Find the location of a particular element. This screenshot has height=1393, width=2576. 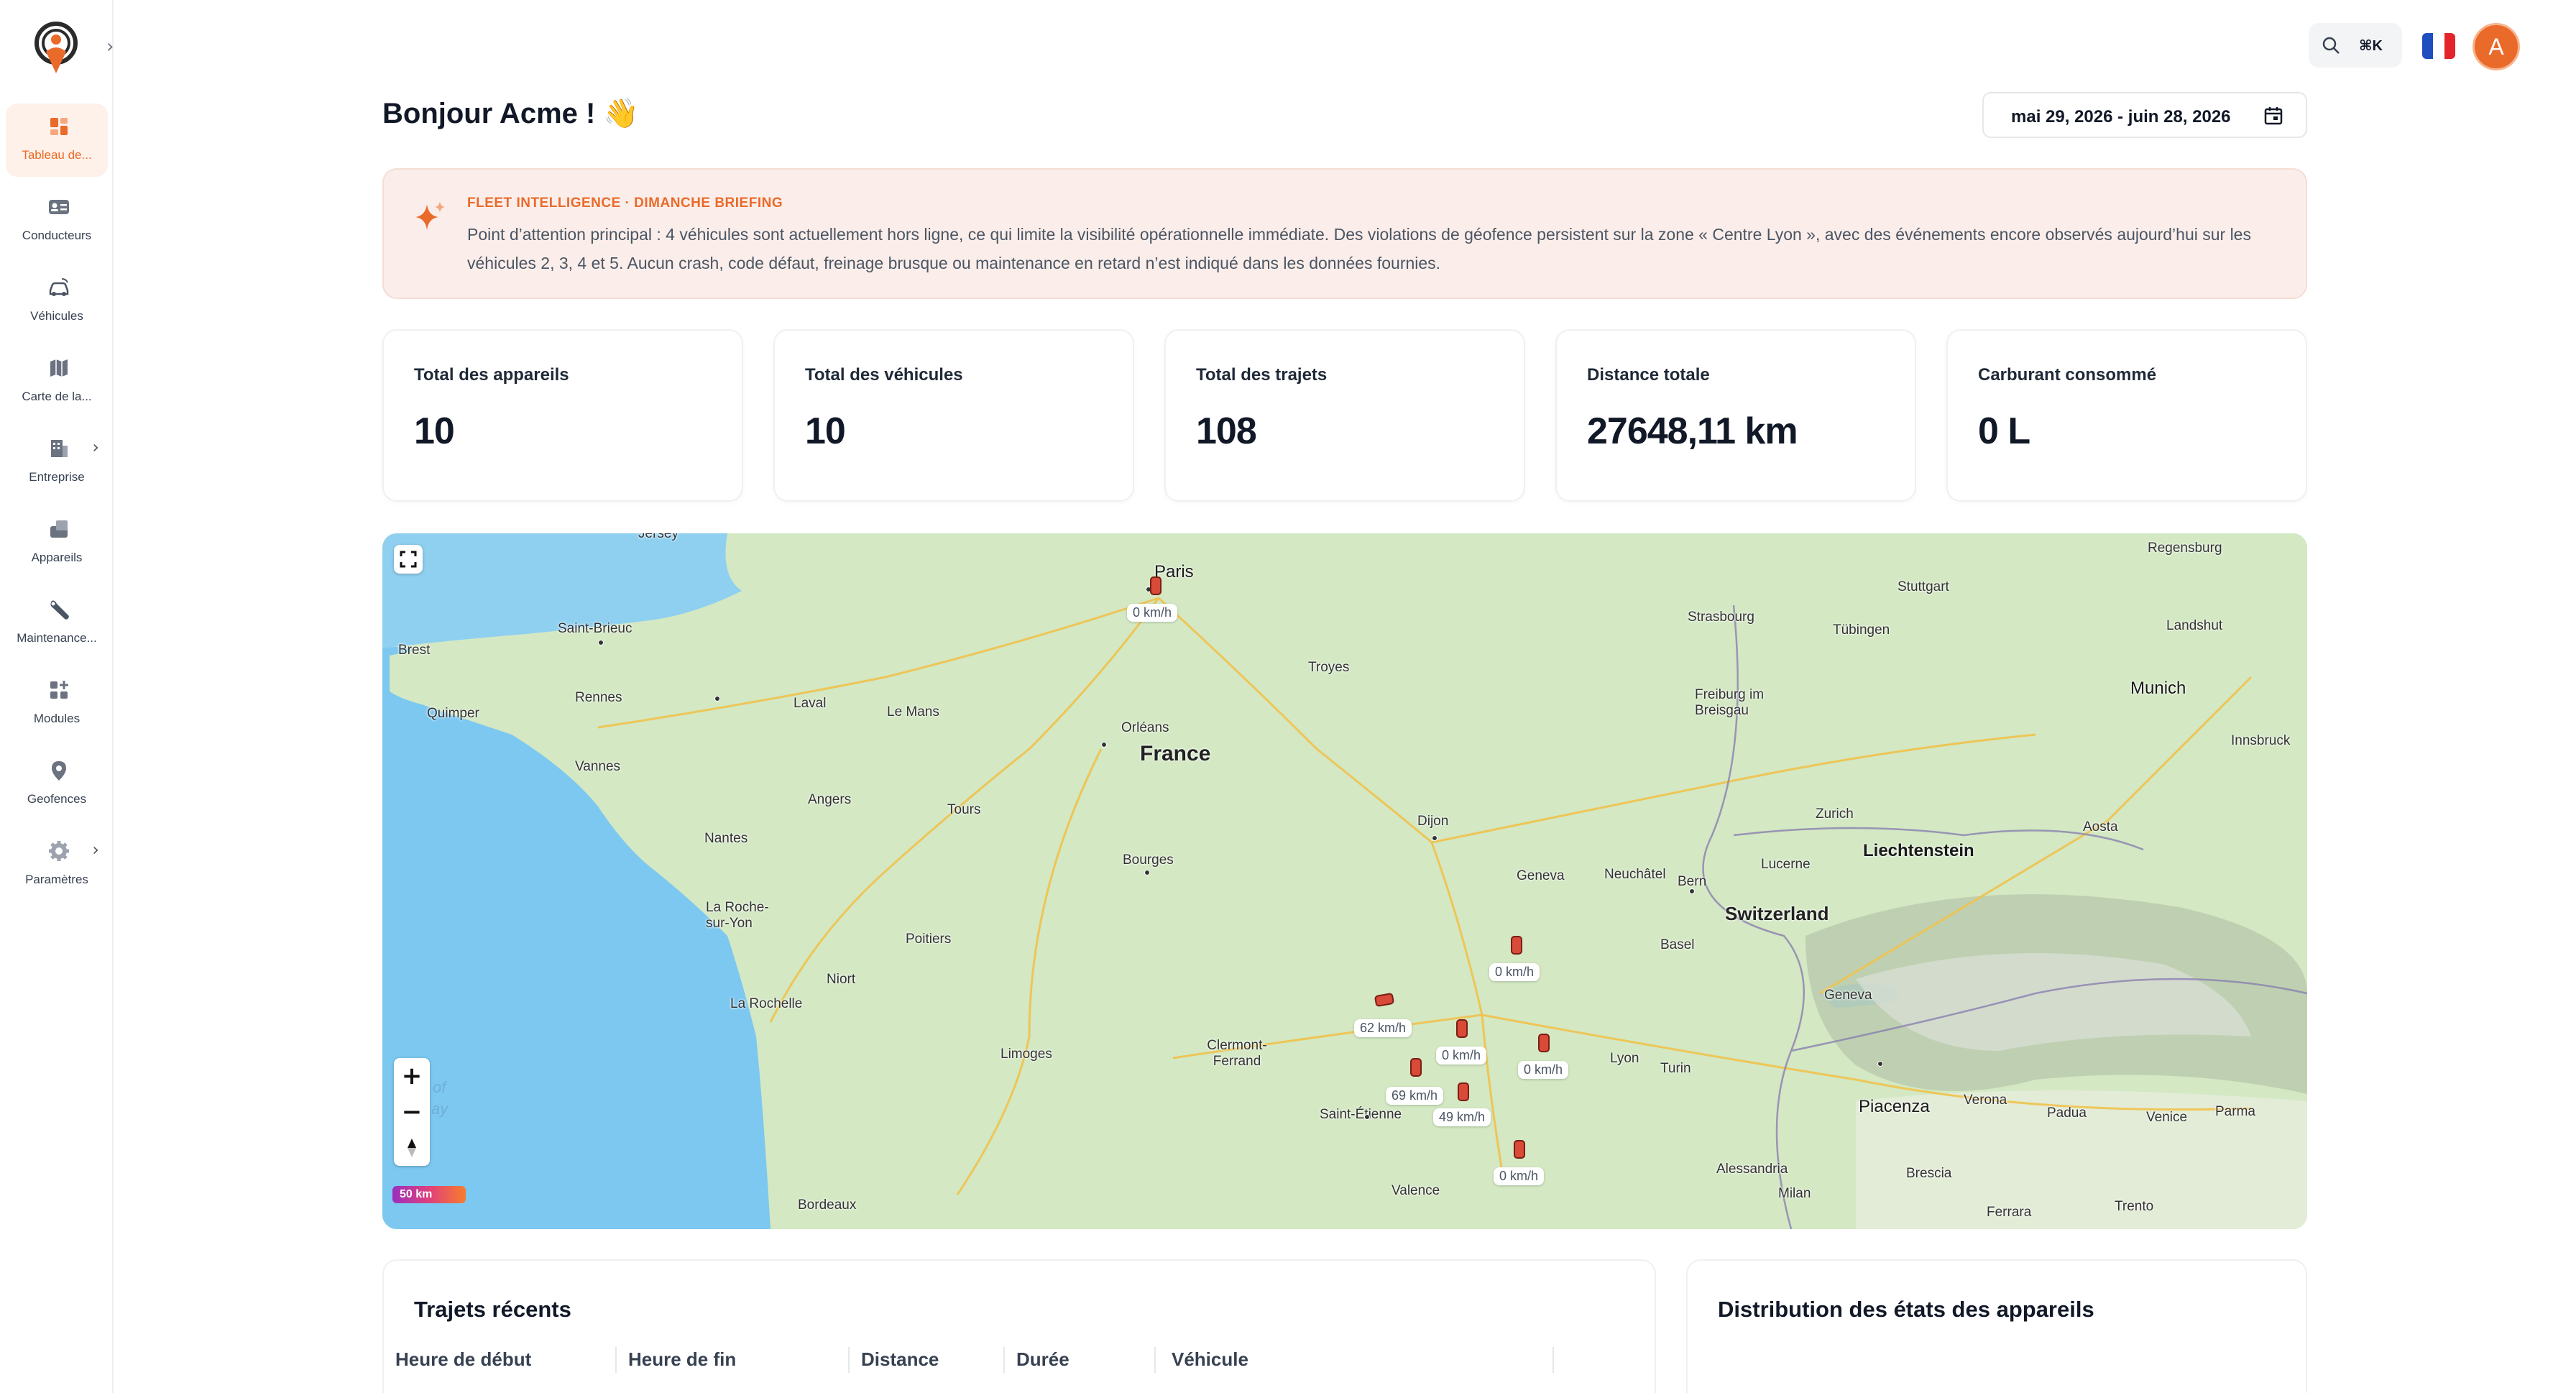

map-city-label: Brescia is located at coordinates (1929, 1173).